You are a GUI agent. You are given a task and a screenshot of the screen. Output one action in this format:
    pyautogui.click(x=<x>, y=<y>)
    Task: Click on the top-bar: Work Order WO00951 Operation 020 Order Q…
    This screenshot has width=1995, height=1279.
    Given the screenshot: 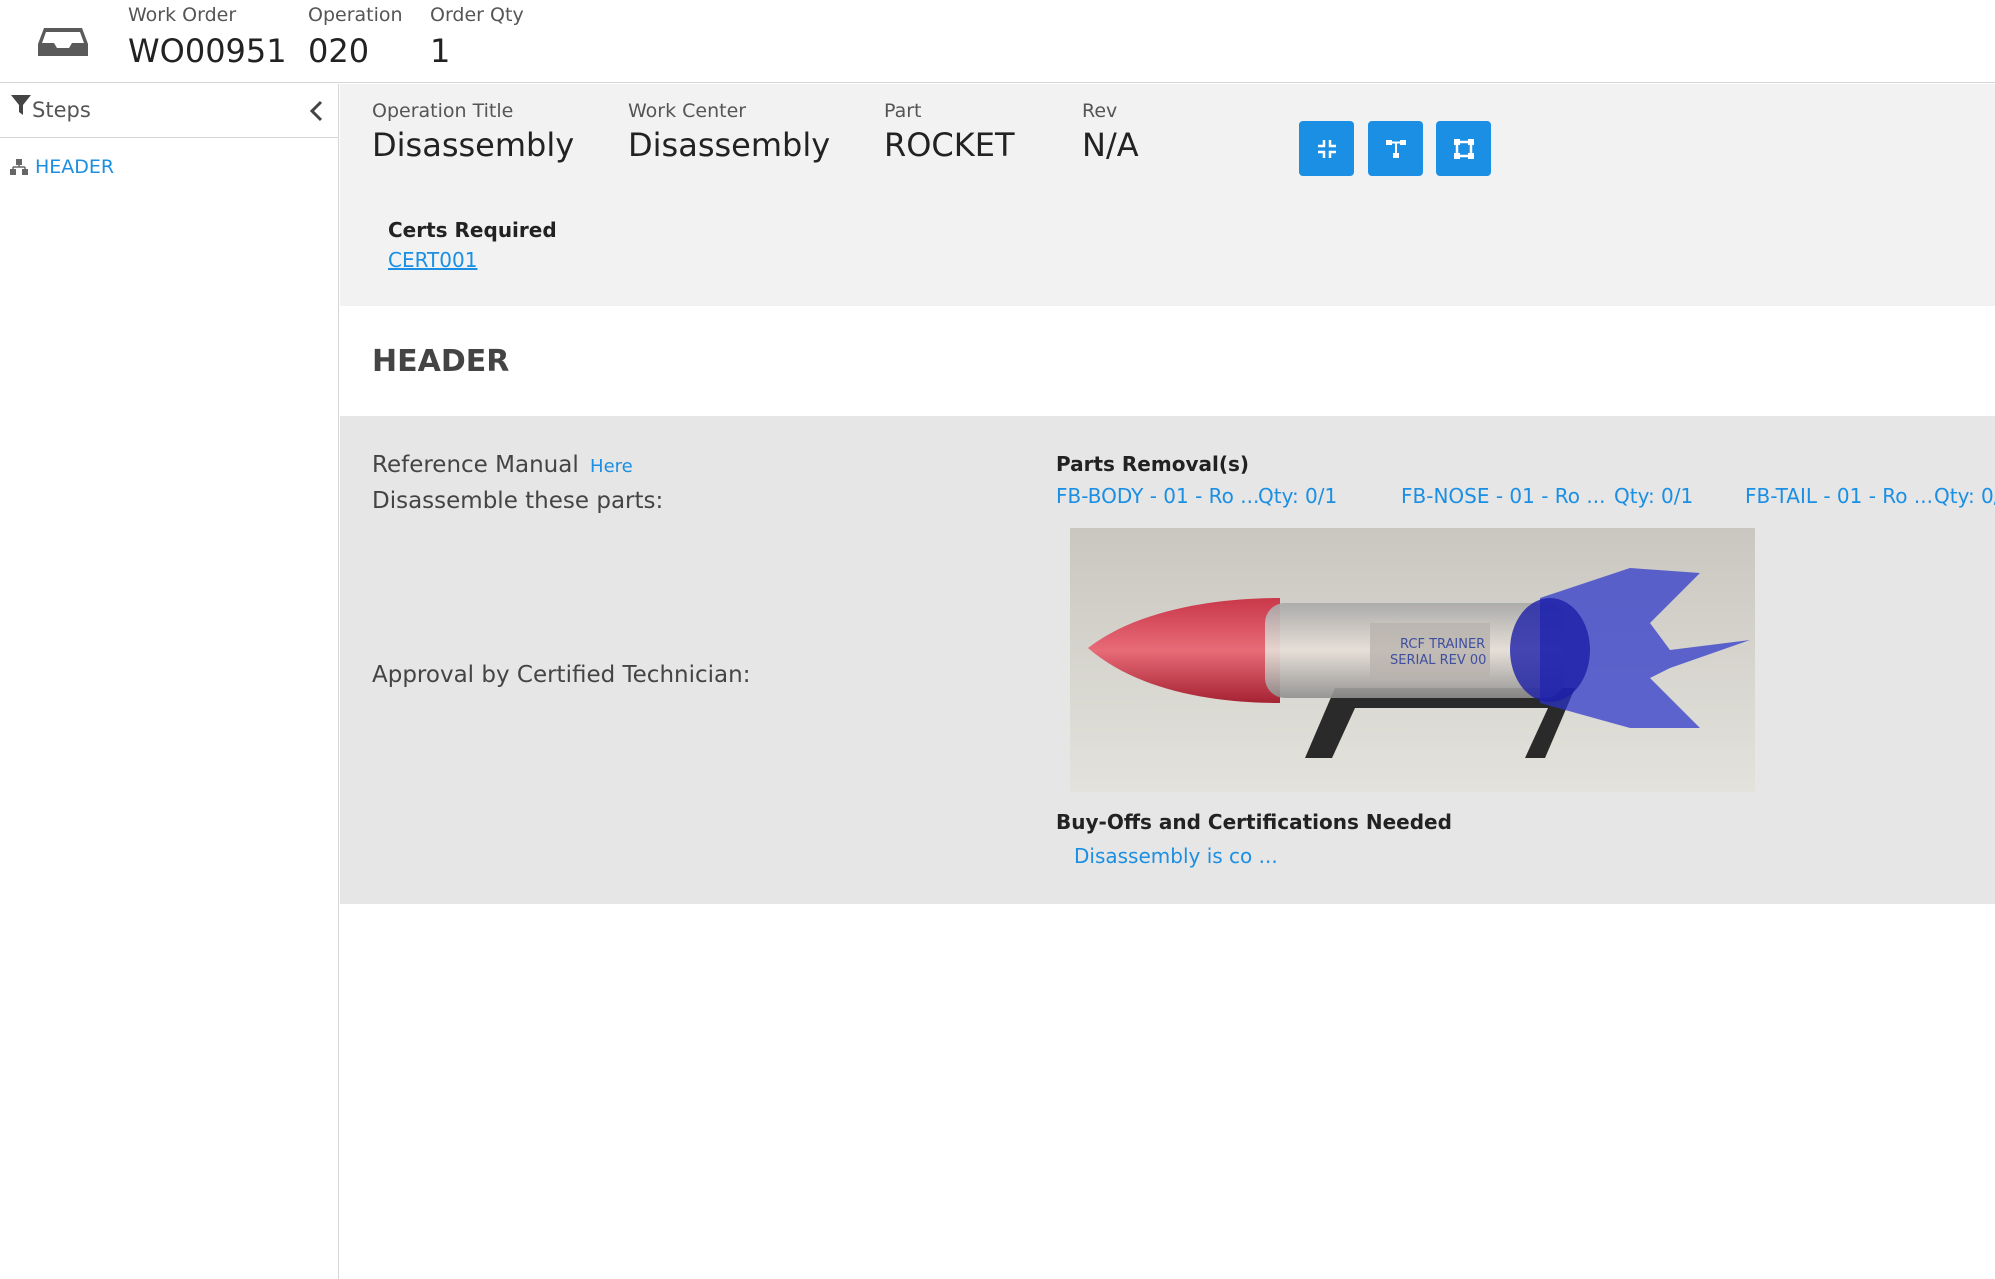 What is the action you would take?
    pyautogui.click(x=997, y=41)
    